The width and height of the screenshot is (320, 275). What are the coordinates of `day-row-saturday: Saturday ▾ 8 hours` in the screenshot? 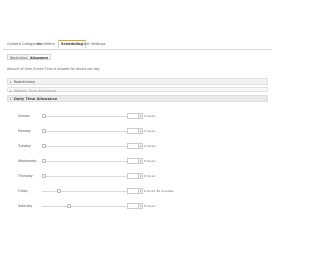 It's located at (143, 207).